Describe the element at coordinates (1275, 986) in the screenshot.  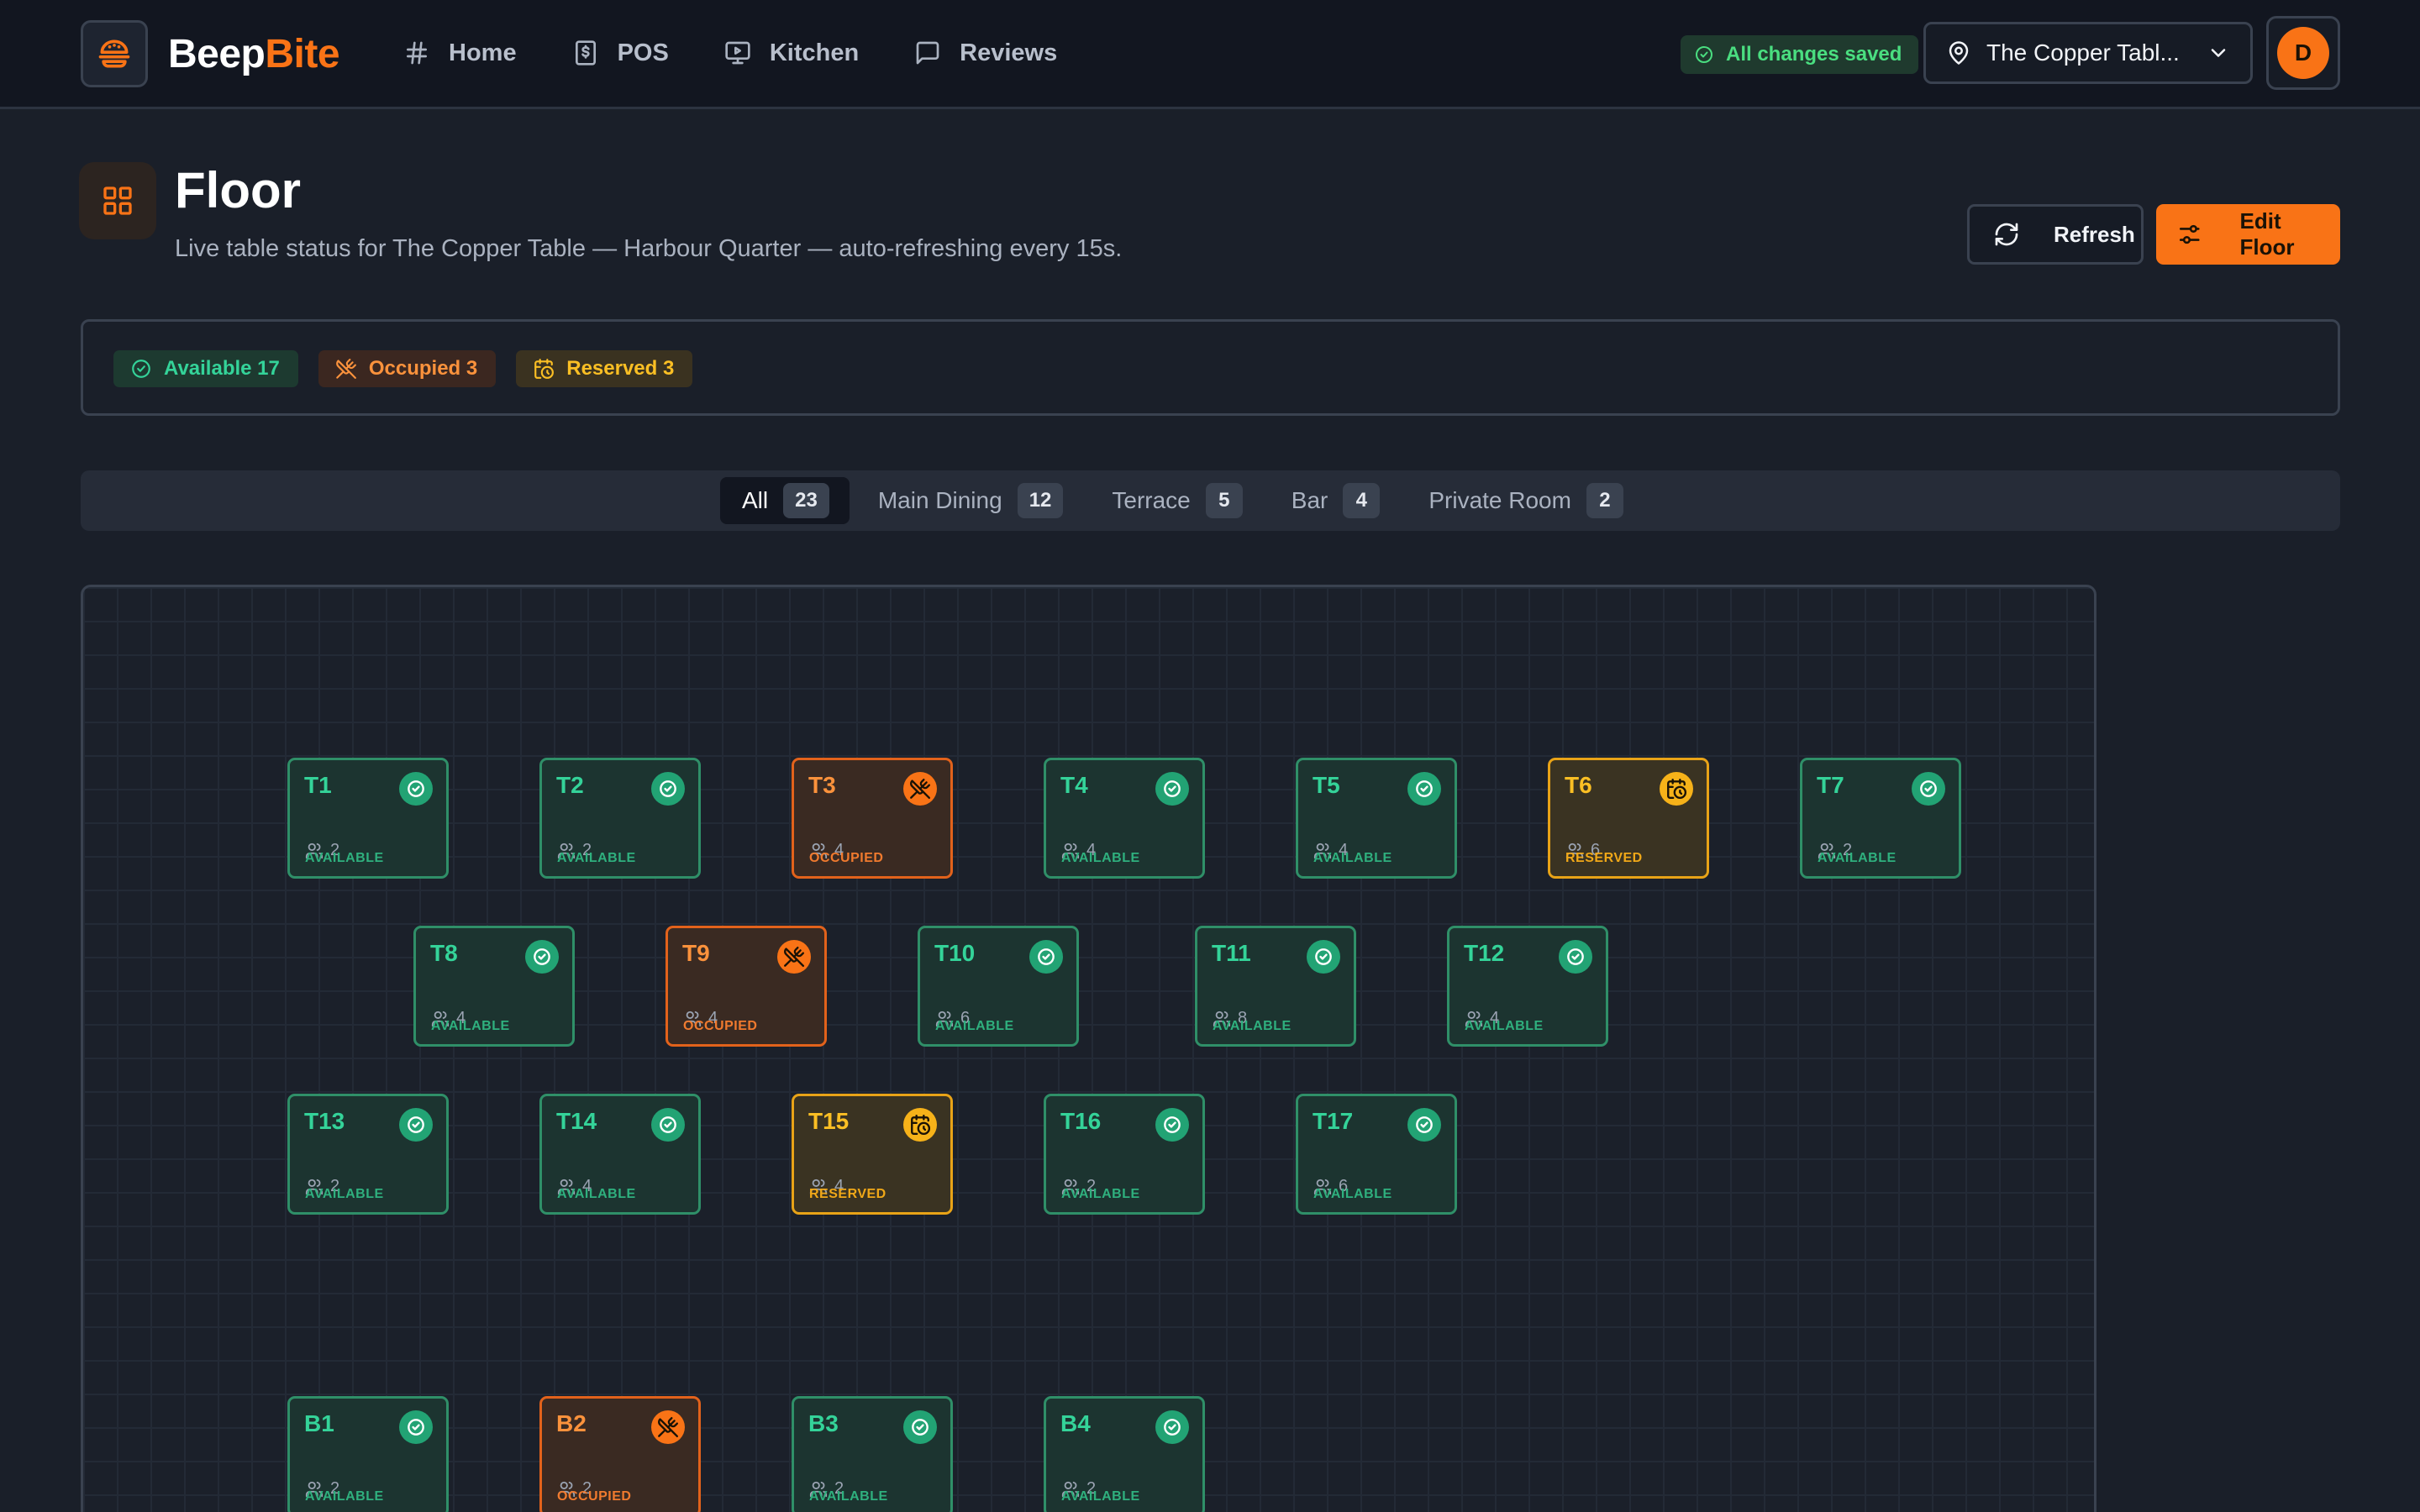
I see `table-t11: T11 8 AVAILABLE` at that location.